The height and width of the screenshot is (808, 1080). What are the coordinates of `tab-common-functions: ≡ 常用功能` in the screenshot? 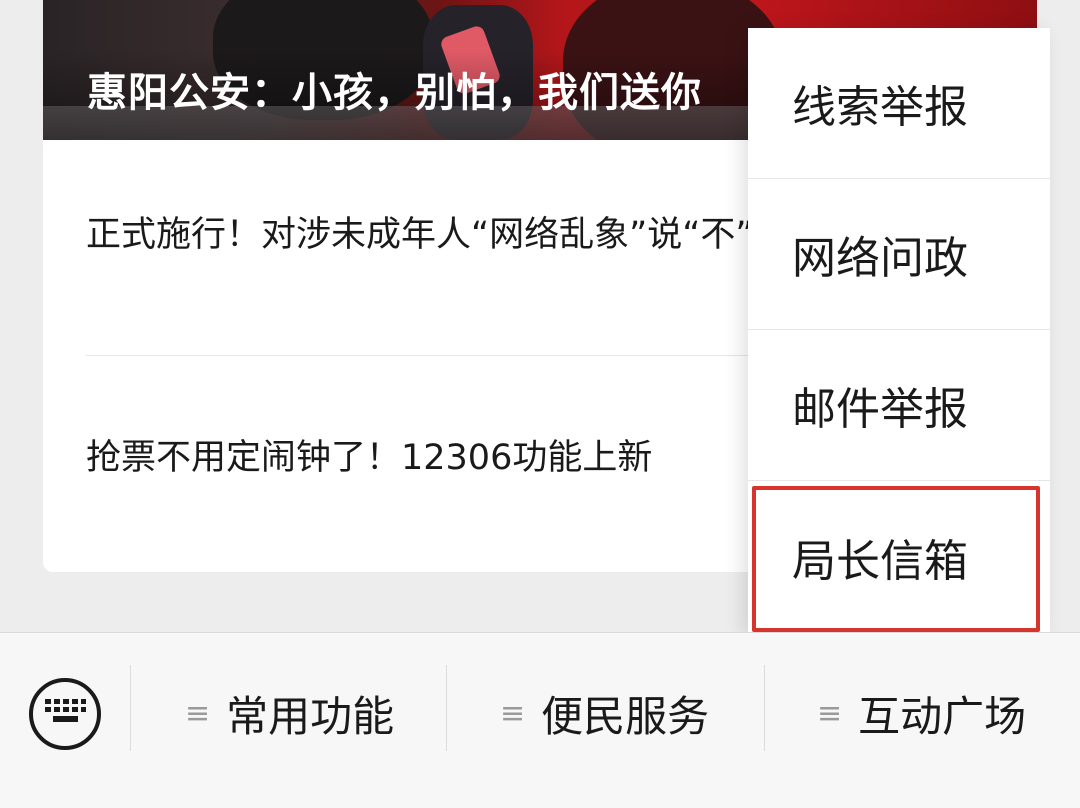 It's located at (289, 713).